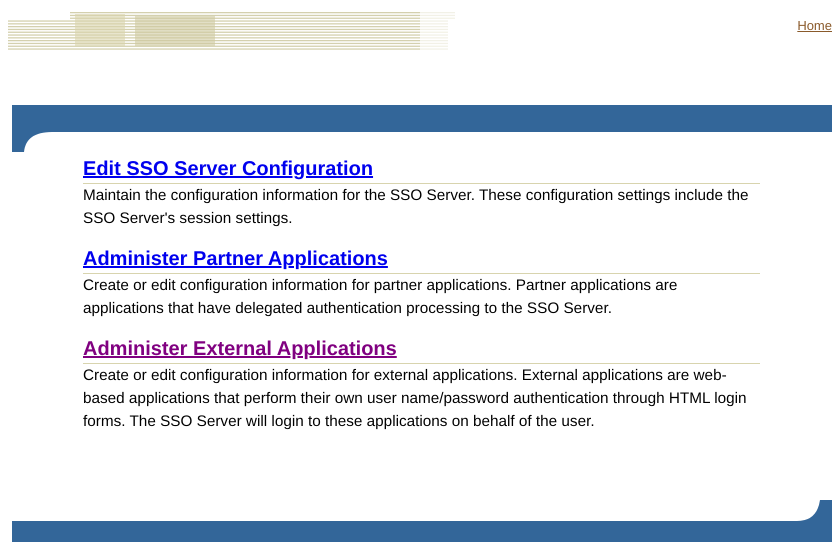  I want to click on section-description: Create or edit configuration information for partner applications. Partner applications are applications that have delegated authentication processing to the SSO Server., so click(380, 297).